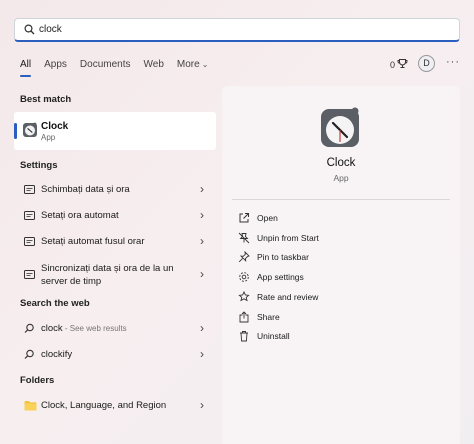 Image resolution: width=474 pixels, height=444 pixels. Describe the element at coordinates (267, 218) in the screenshot. I see `action-label: Open` at that location.